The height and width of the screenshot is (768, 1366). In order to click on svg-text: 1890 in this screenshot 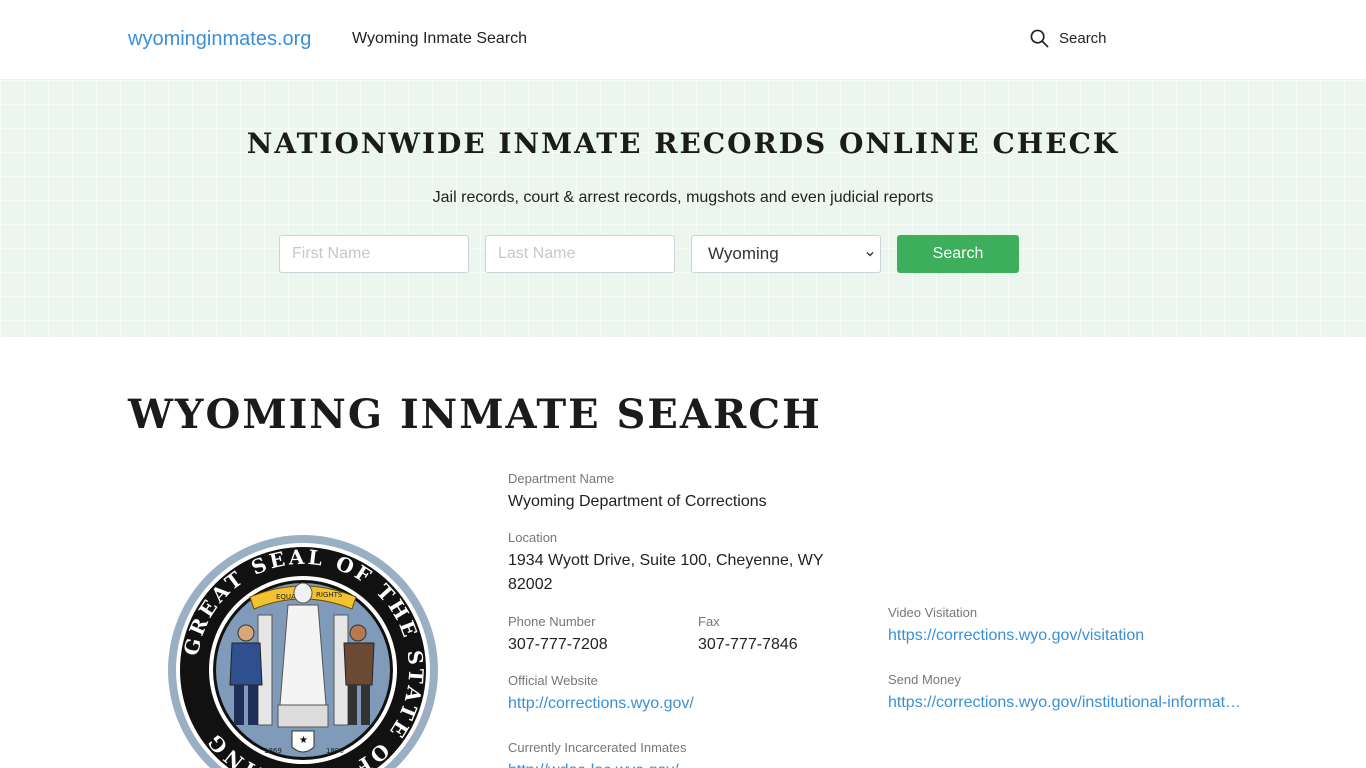, I will do `click(335, 751)`.